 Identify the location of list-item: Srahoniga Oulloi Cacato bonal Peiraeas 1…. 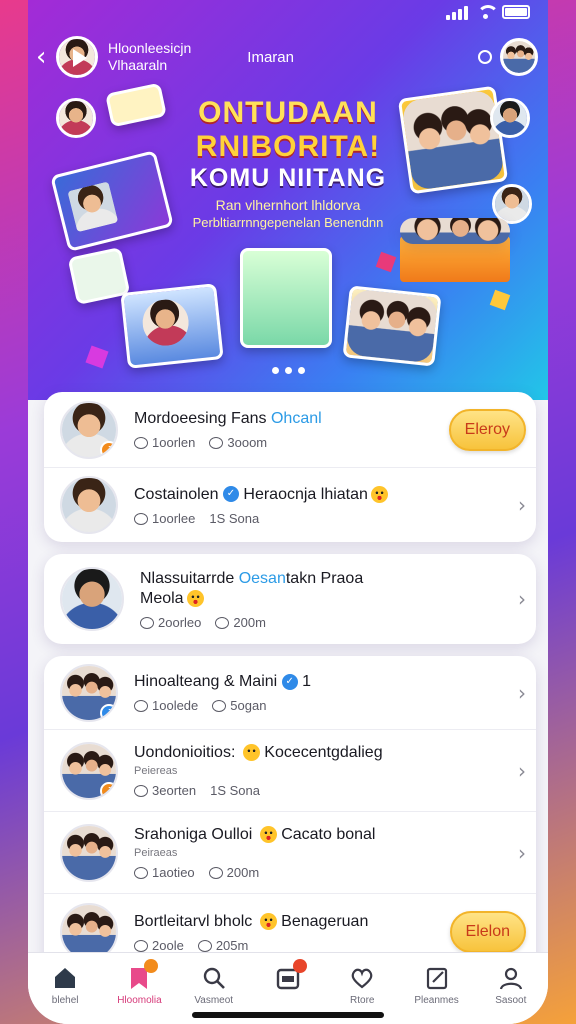
(290, 853).